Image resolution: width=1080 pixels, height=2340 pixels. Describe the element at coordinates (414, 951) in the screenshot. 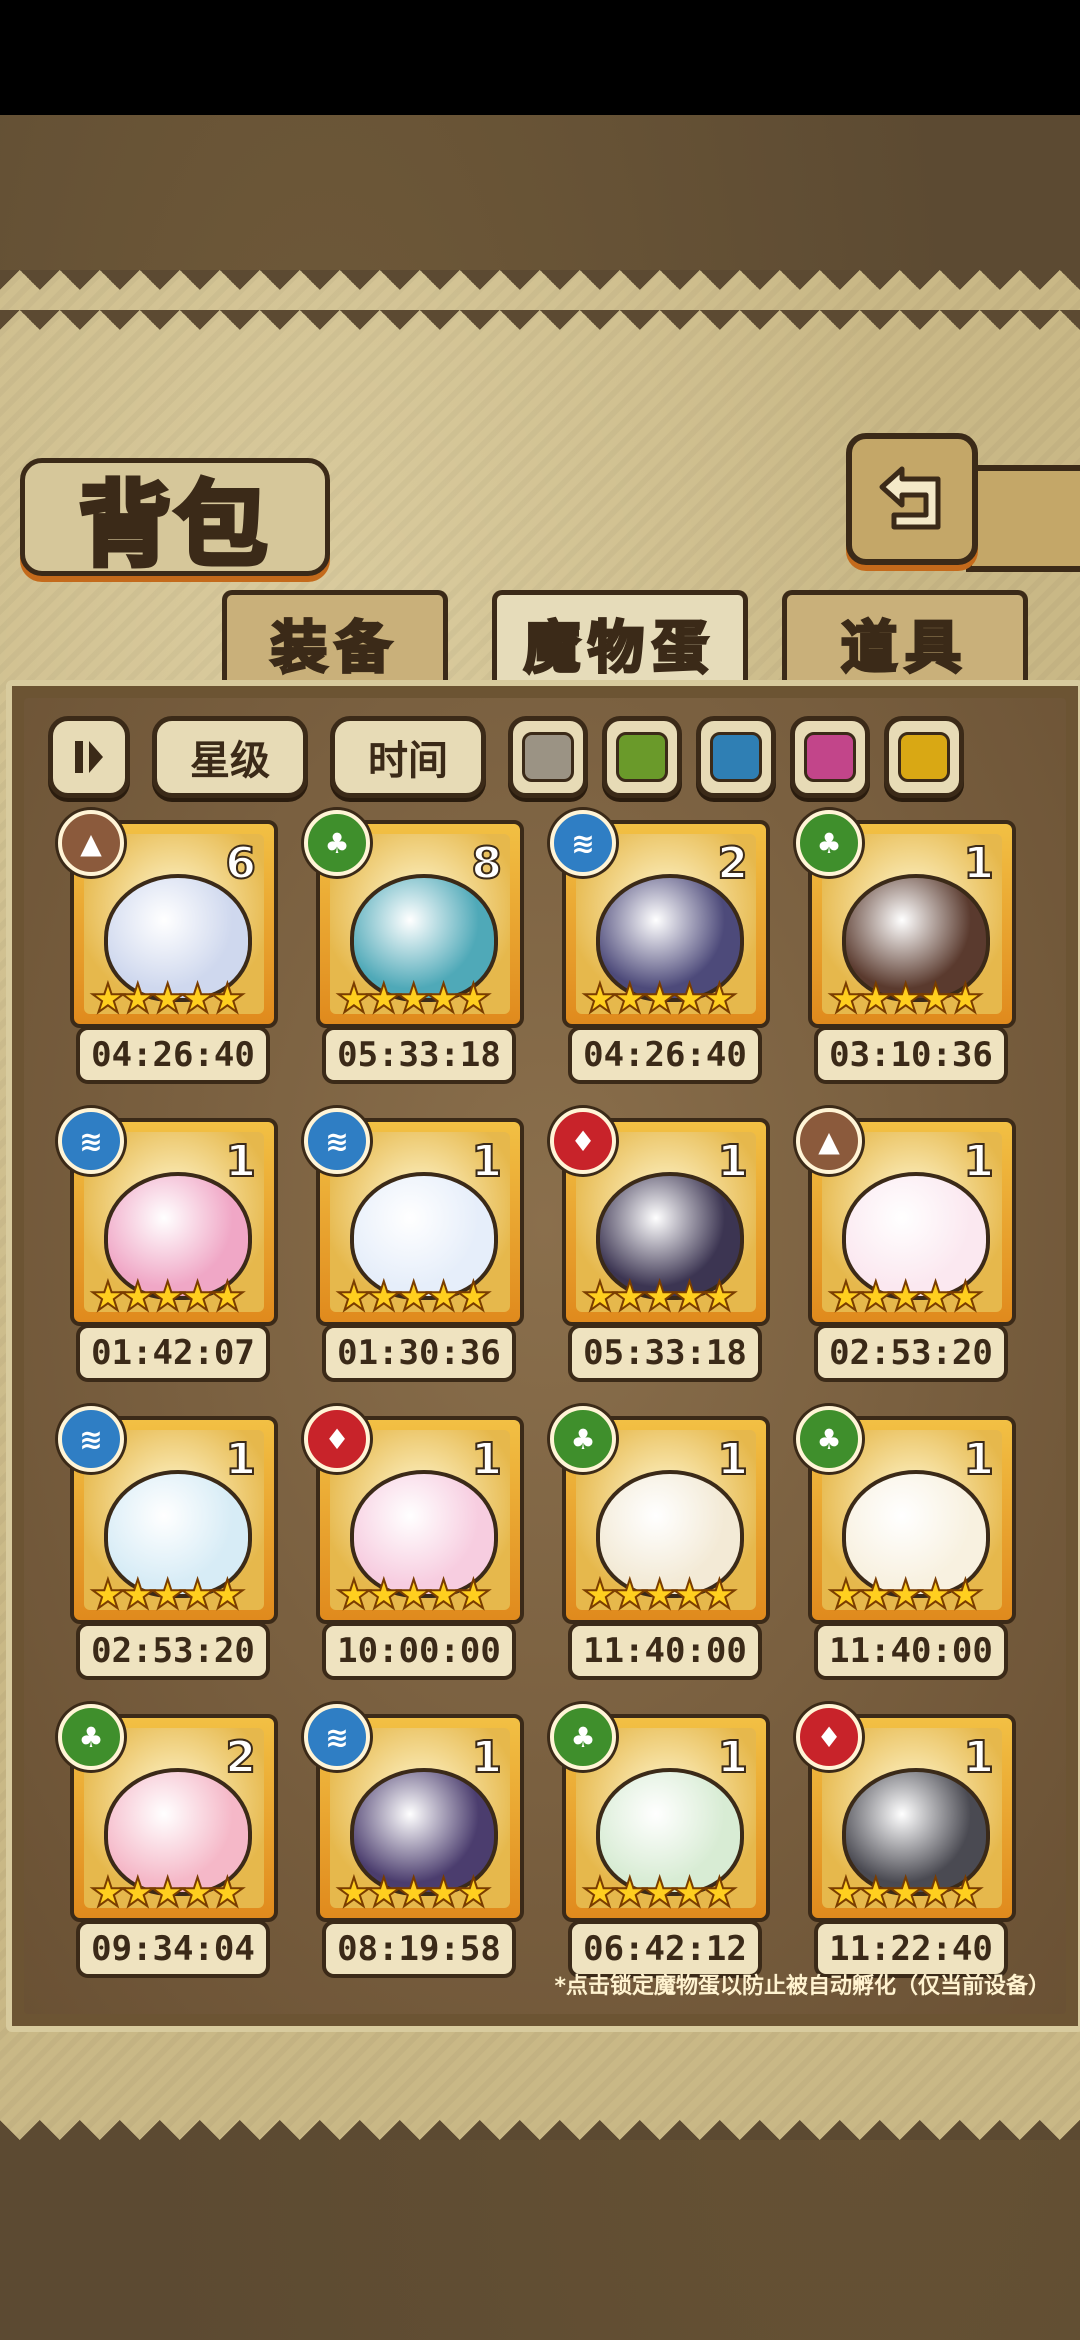

I see `egg-card: ★★★★★ 8 ♣ 05:33:18` at that location.